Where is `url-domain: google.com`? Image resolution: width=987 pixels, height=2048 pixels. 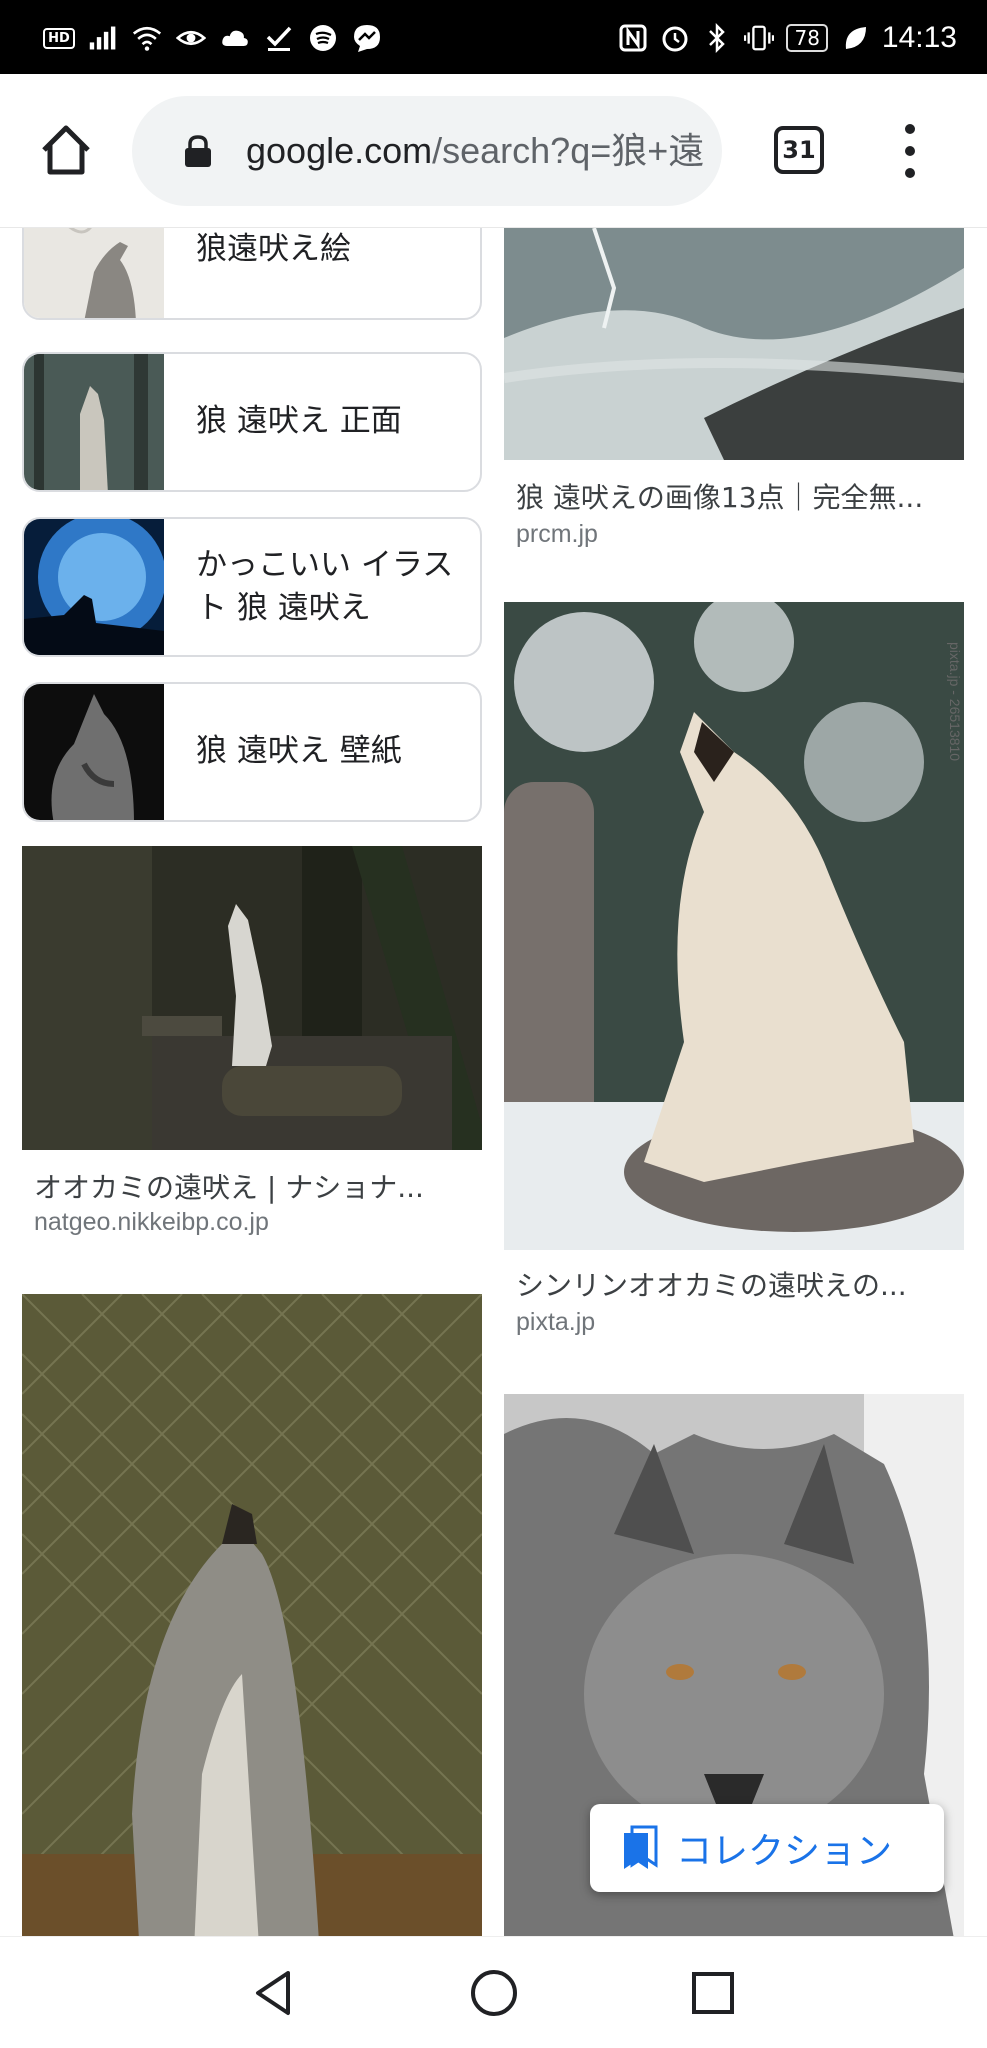 url-domain: google.com is located at coordinates (339, 150).